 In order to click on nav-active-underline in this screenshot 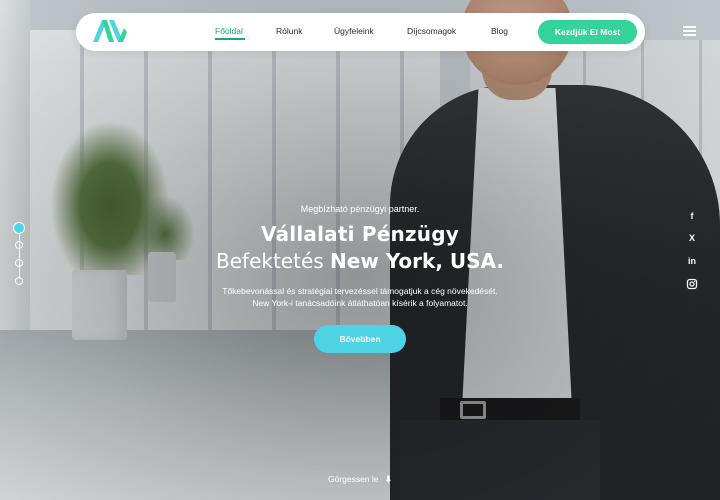, I will do `click(230, 39)`.